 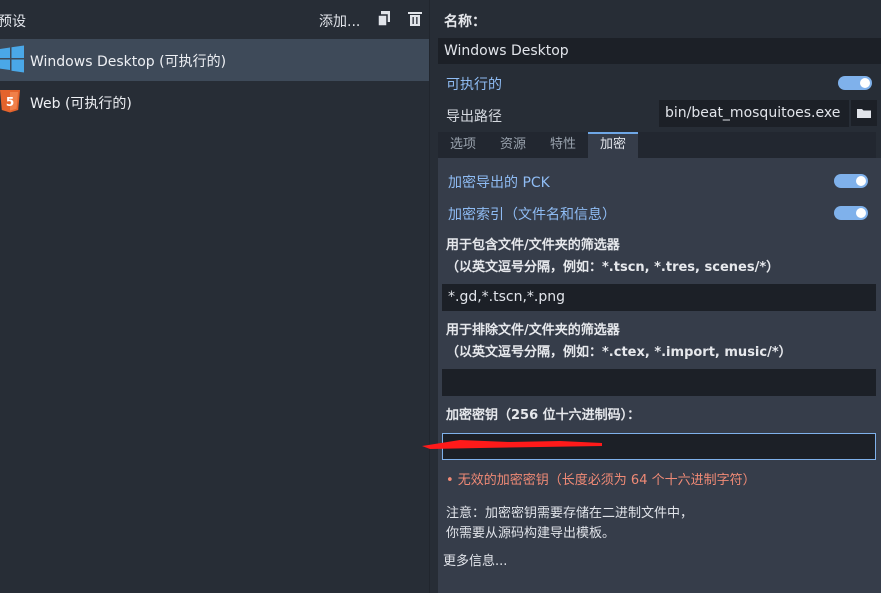 I want to click on encryption-key-label: 加密密钥（256 位十六进制码）：, so click(x=543, y=415).